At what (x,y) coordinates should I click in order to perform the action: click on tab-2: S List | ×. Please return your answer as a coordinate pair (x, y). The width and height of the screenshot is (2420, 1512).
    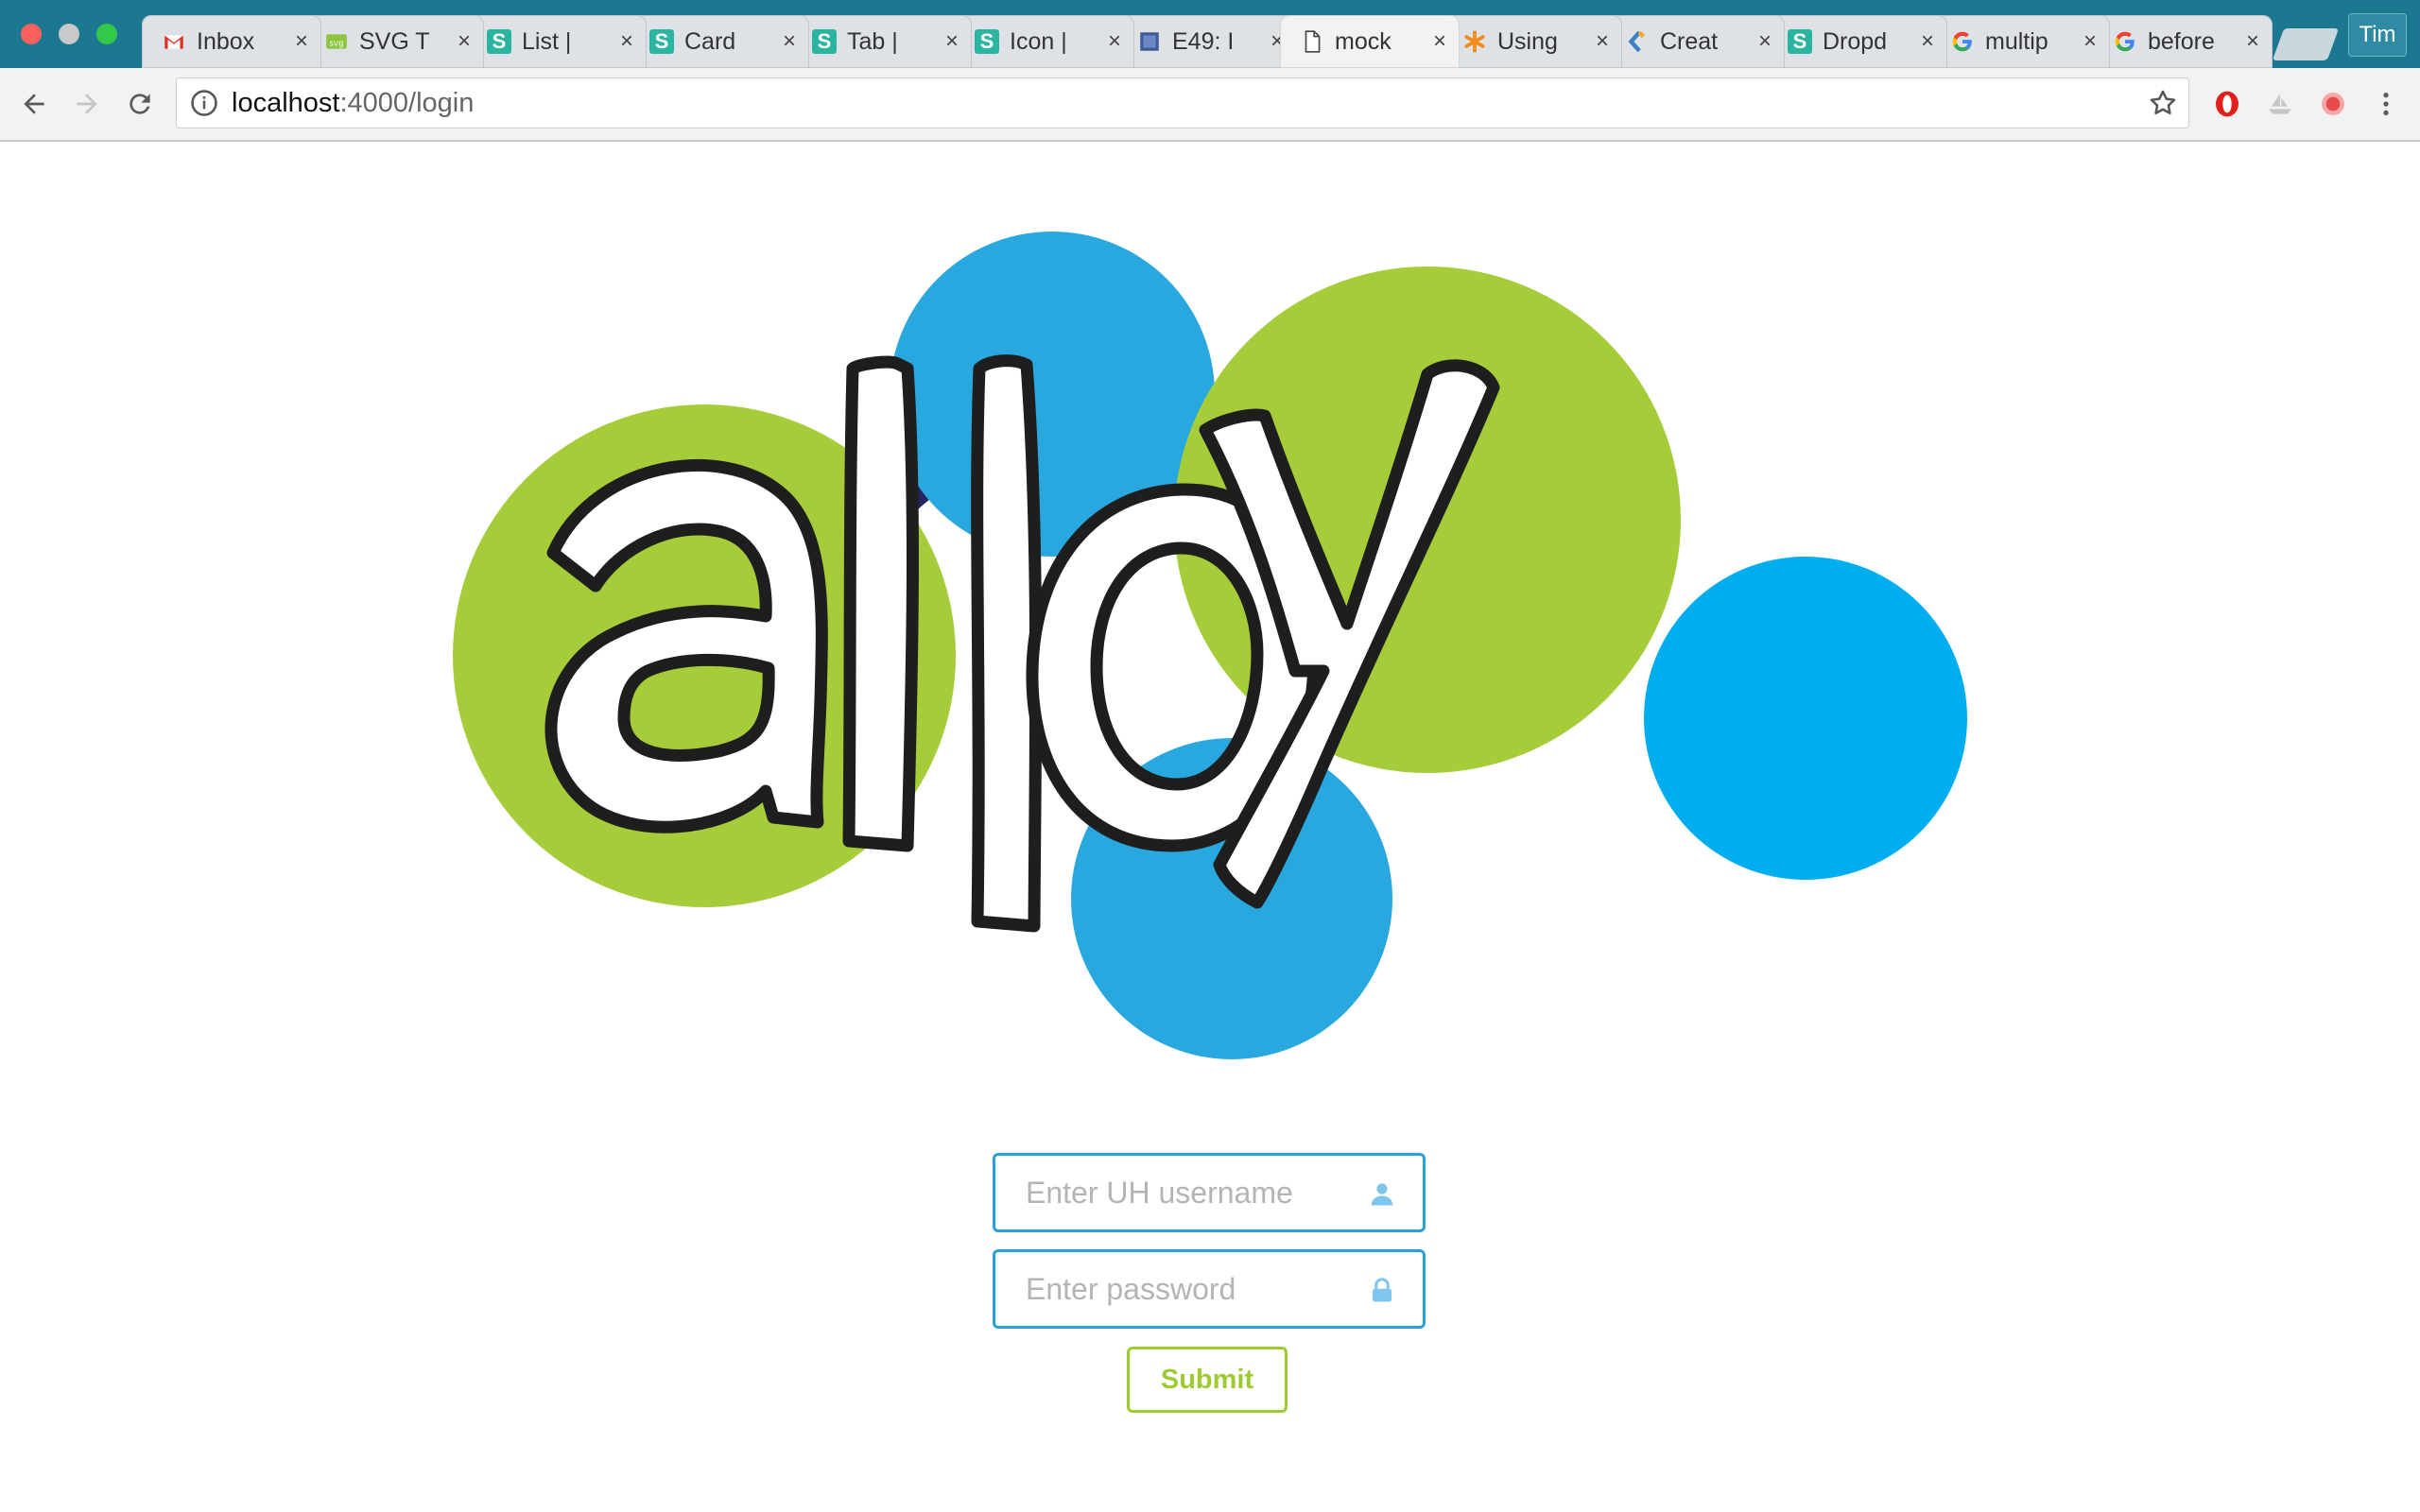
    Looking at the image, I should click on (557, 41).